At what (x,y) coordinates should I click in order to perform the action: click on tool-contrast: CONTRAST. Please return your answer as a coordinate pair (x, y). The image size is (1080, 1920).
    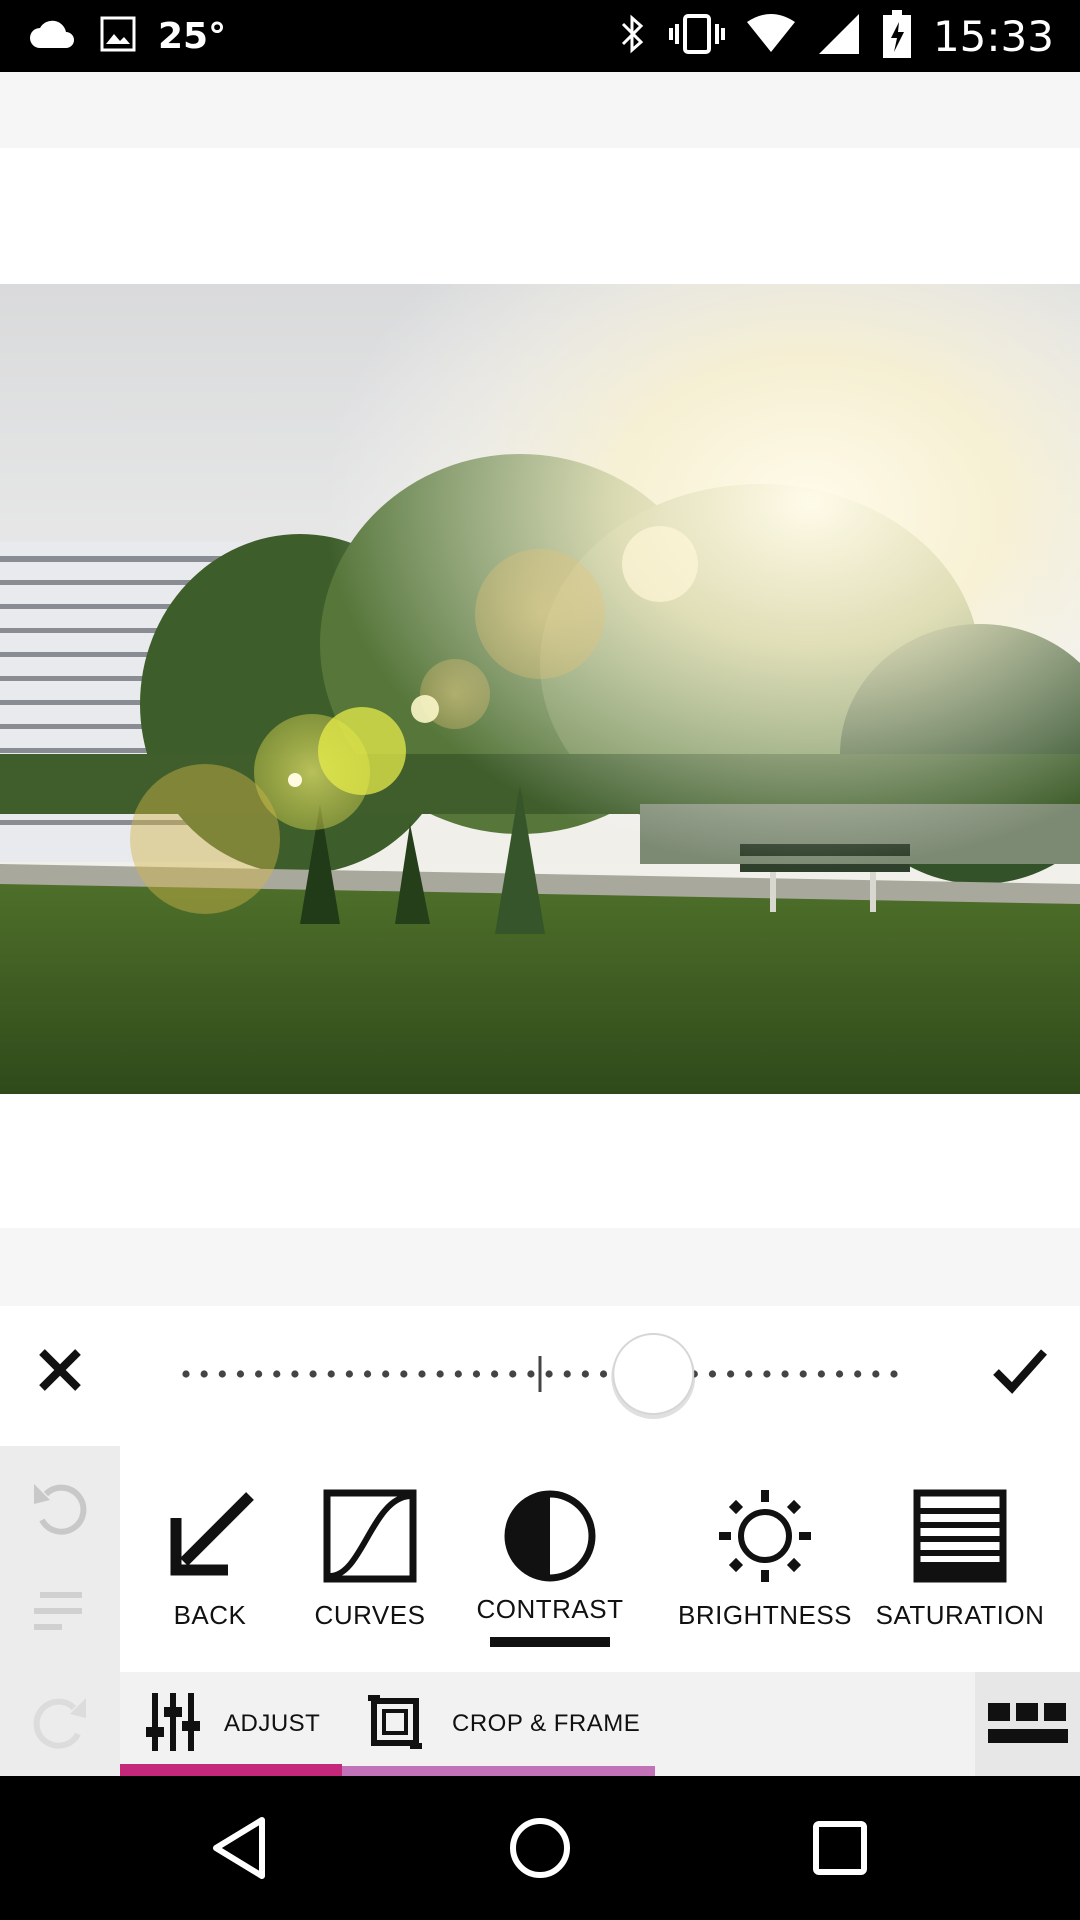
    Looking at the image, I should click on (550, 1559).